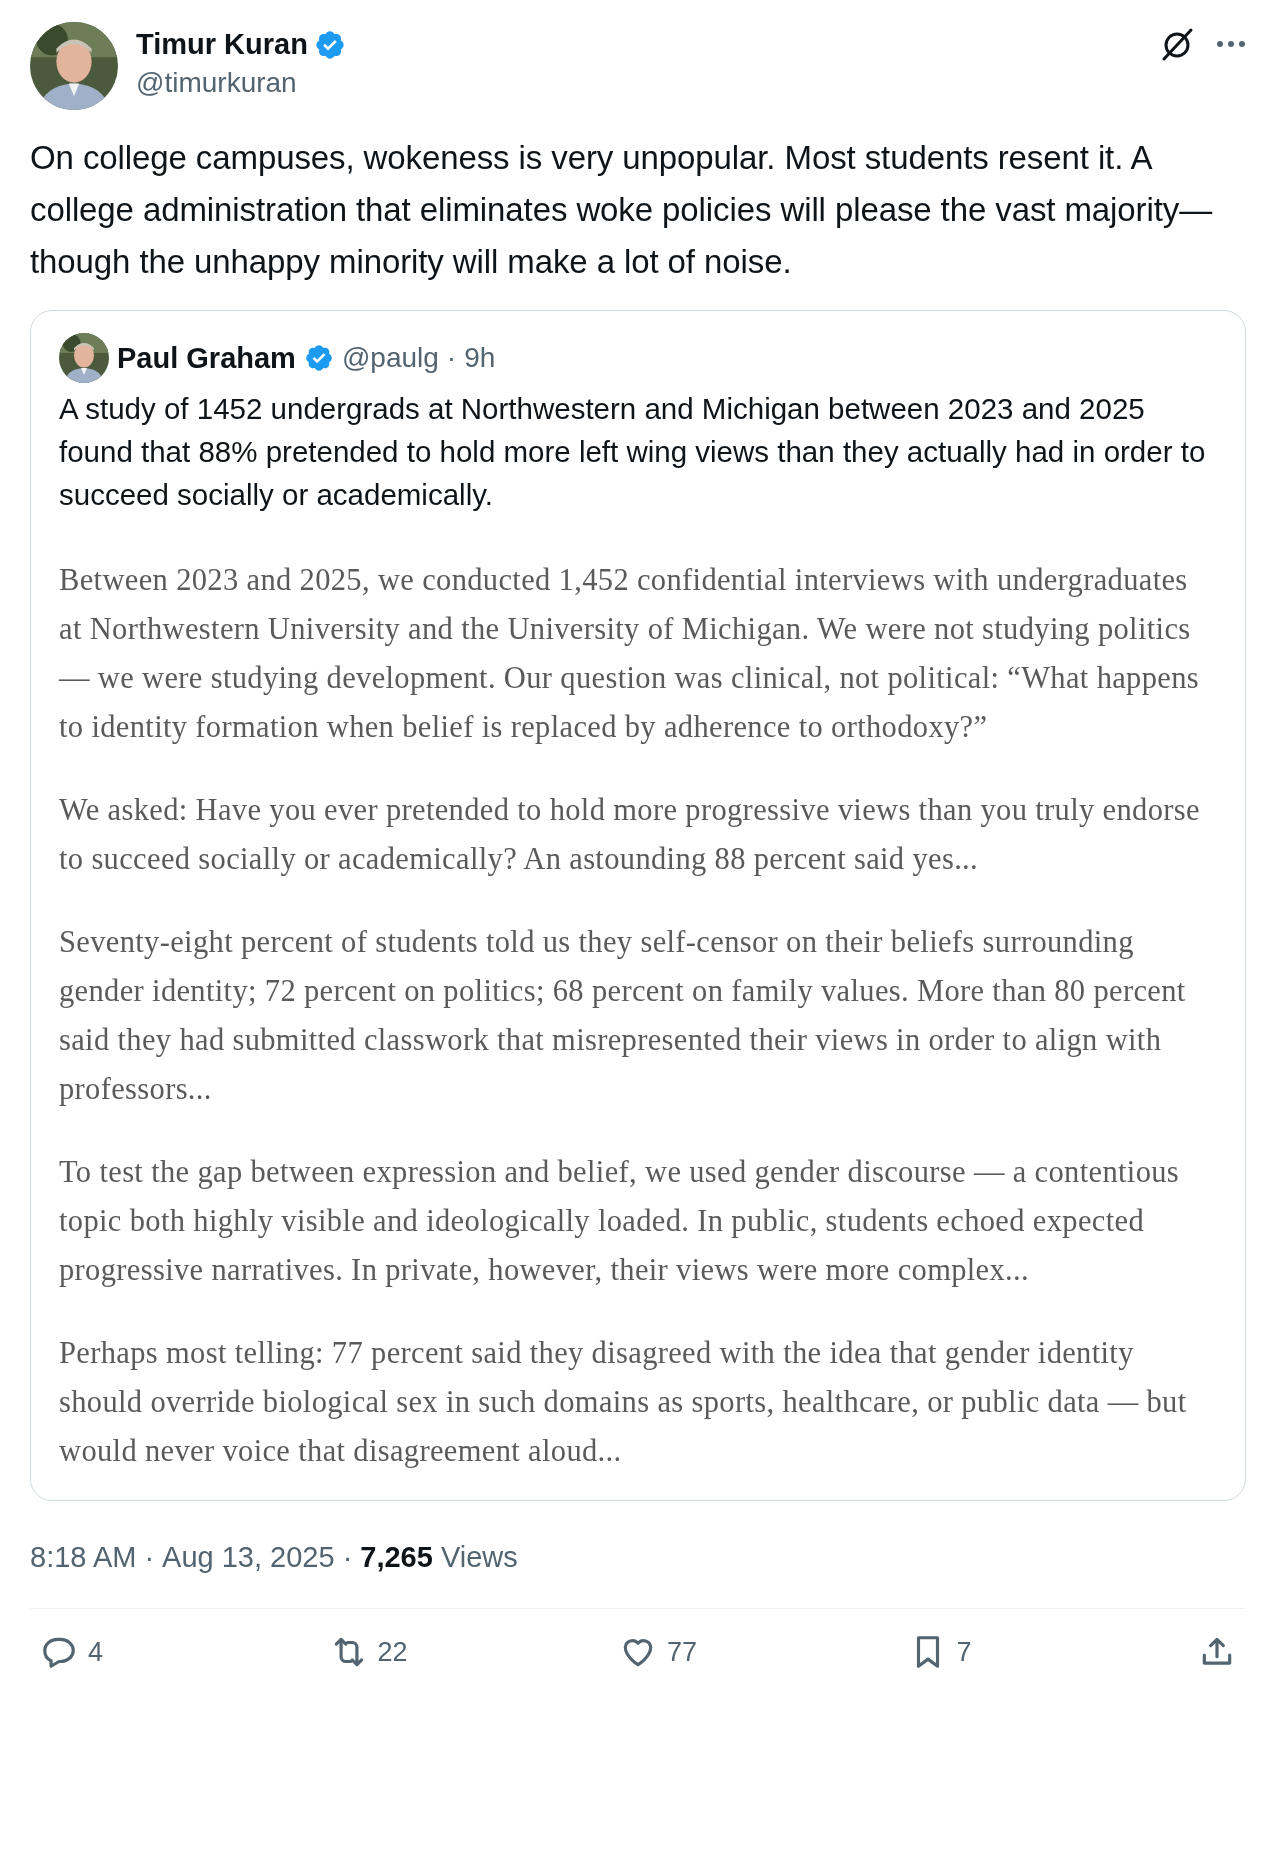 This screenshot has height=1865, width=1276. What do you see at coordinates (83, 1557) in the screenshot?
I see `post-time: 8:18 AM` at bounding box center [83, 1557].